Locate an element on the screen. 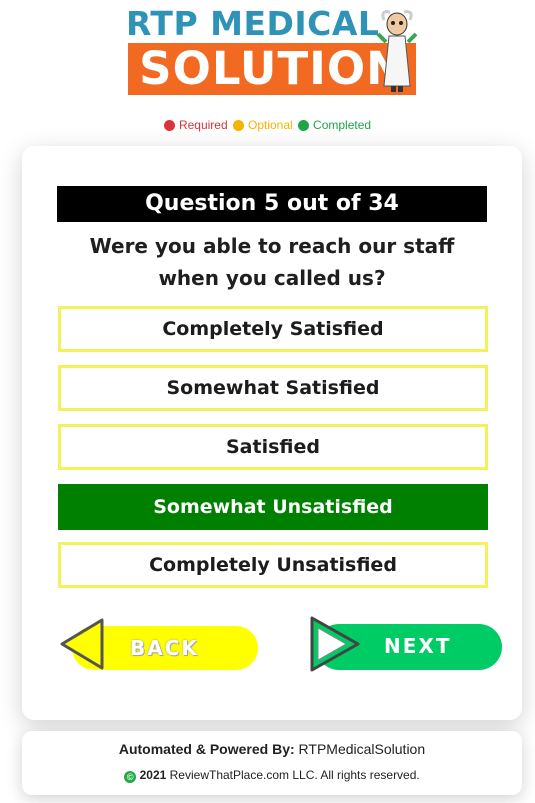 This screenshot has width=535, height=803. option-completely-satisfied: Completely Satisfied is located at coordinates (273, 329).